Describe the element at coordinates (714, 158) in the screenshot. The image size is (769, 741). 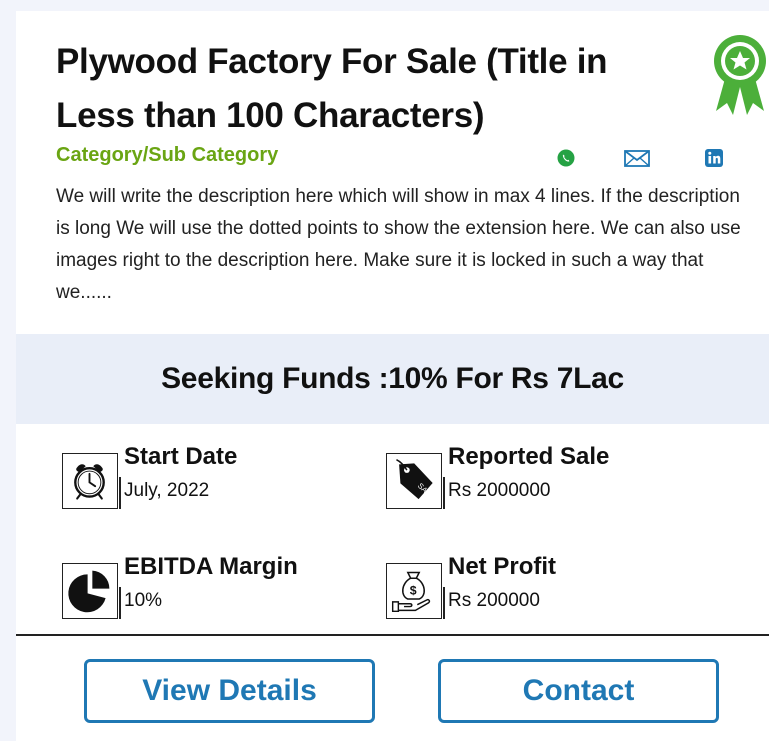
I see `linkedin-icon` at that location.